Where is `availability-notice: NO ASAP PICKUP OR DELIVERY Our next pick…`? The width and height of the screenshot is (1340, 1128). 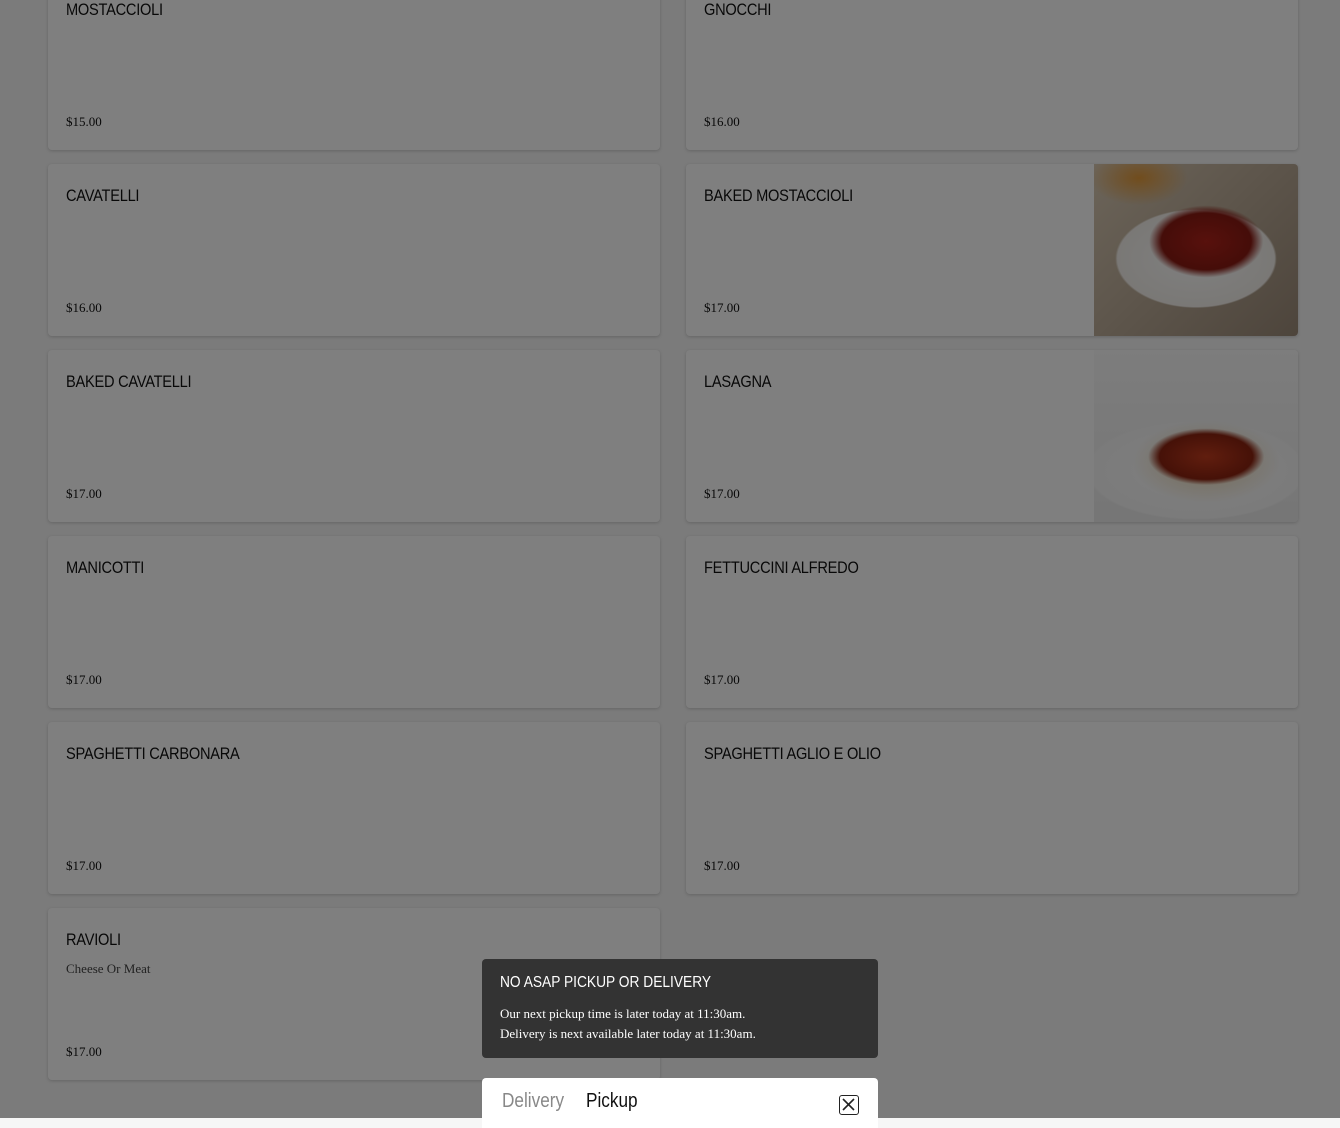 availability-notice: NO ASAP PICKUP OR DELIVERY Our next pick… is located at coordinates (680, 1008).